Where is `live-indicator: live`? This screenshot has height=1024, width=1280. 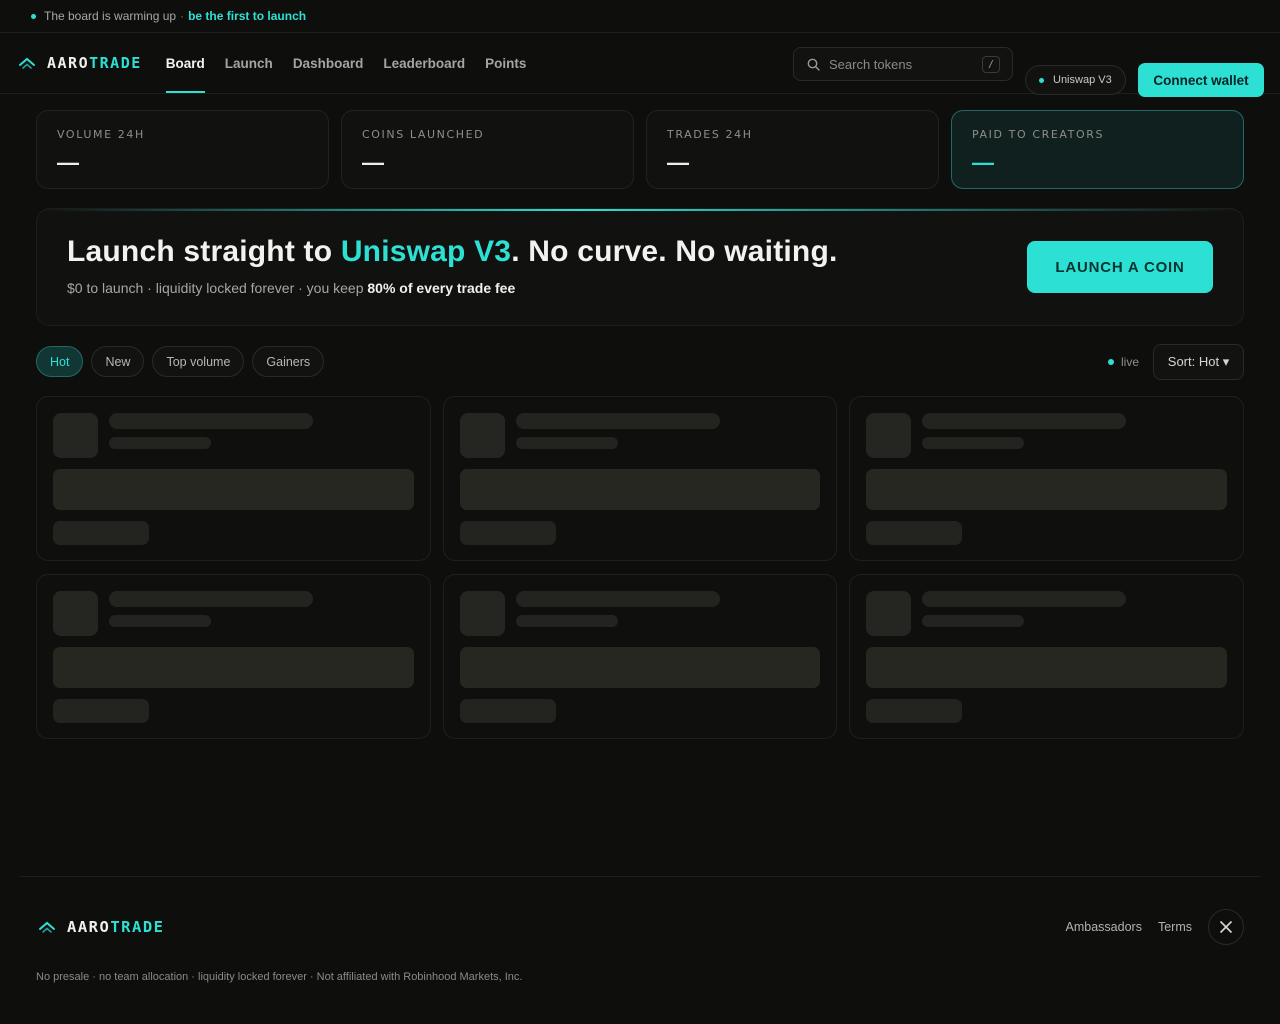 live-indicator: live is located at coordinates (1123, 362).